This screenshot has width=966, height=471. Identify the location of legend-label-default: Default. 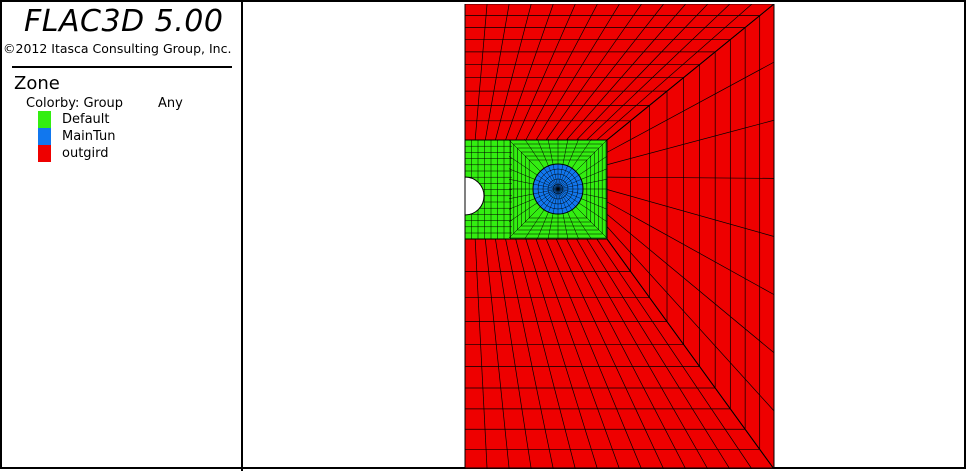
(86, 119).